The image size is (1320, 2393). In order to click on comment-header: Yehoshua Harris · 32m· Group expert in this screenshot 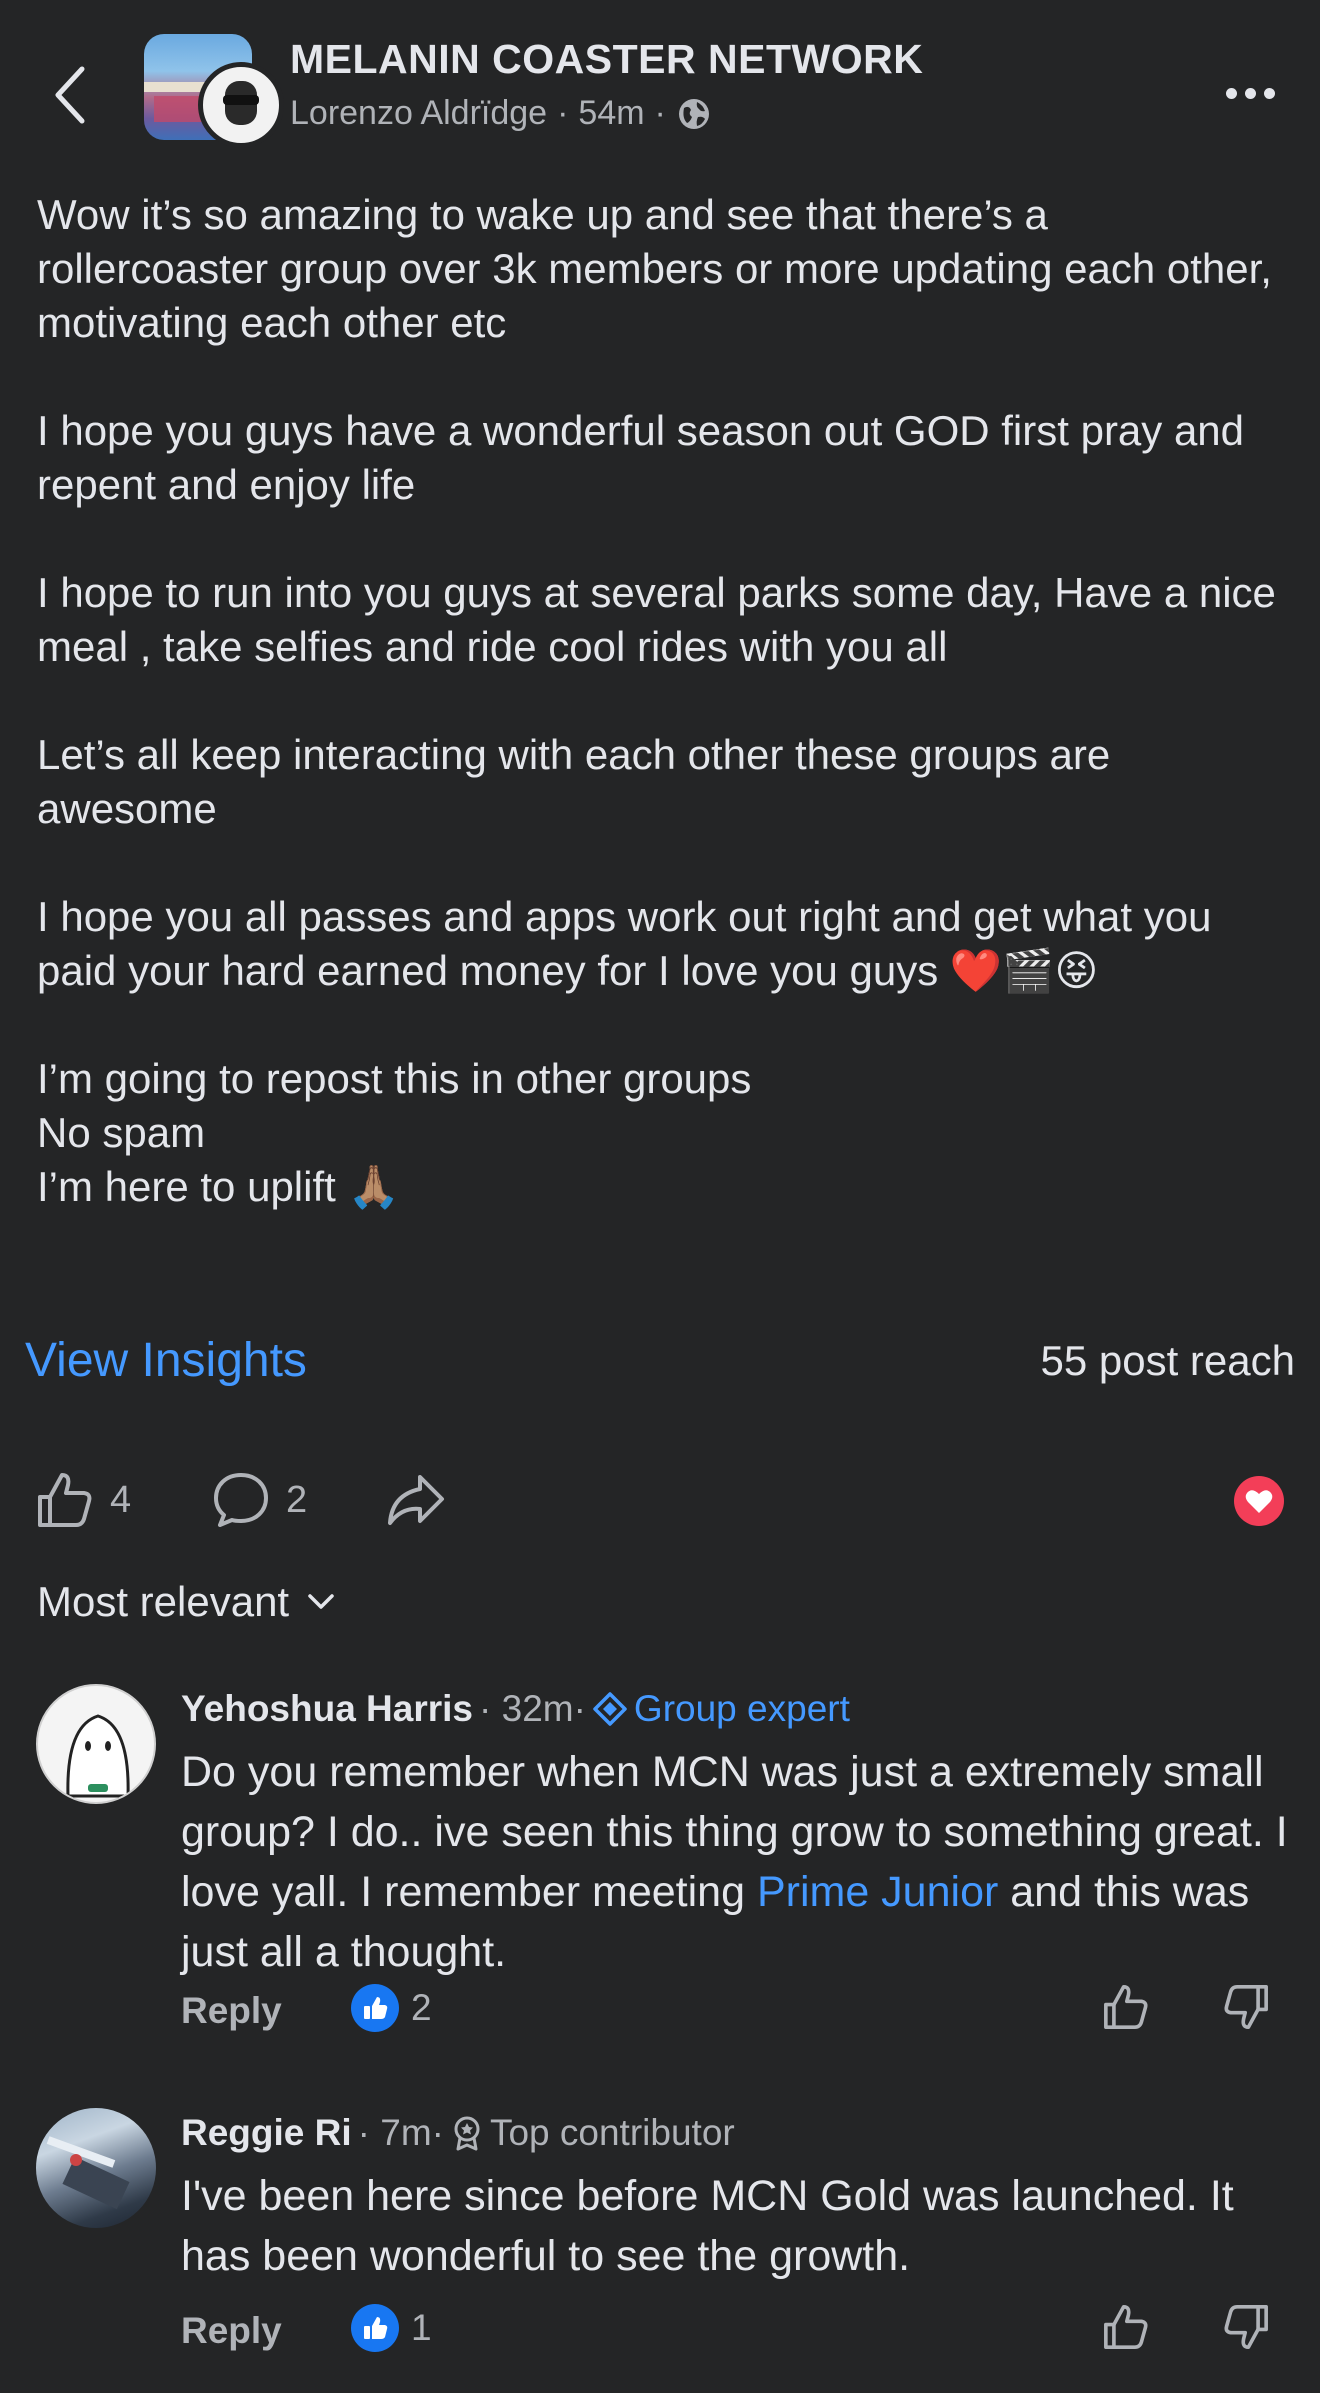, I will do `click(515, 1709)`.